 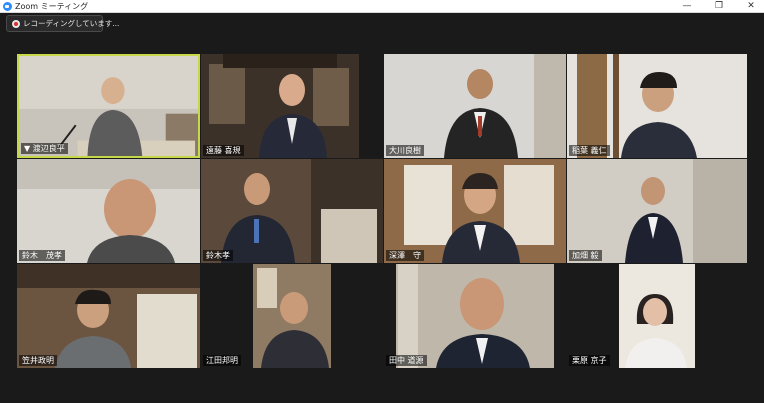 What do you see at coordinates (223, 150) in the screenshot?
I see `participant-name: 遠藤 喜規` at bounding box center [223, 150].